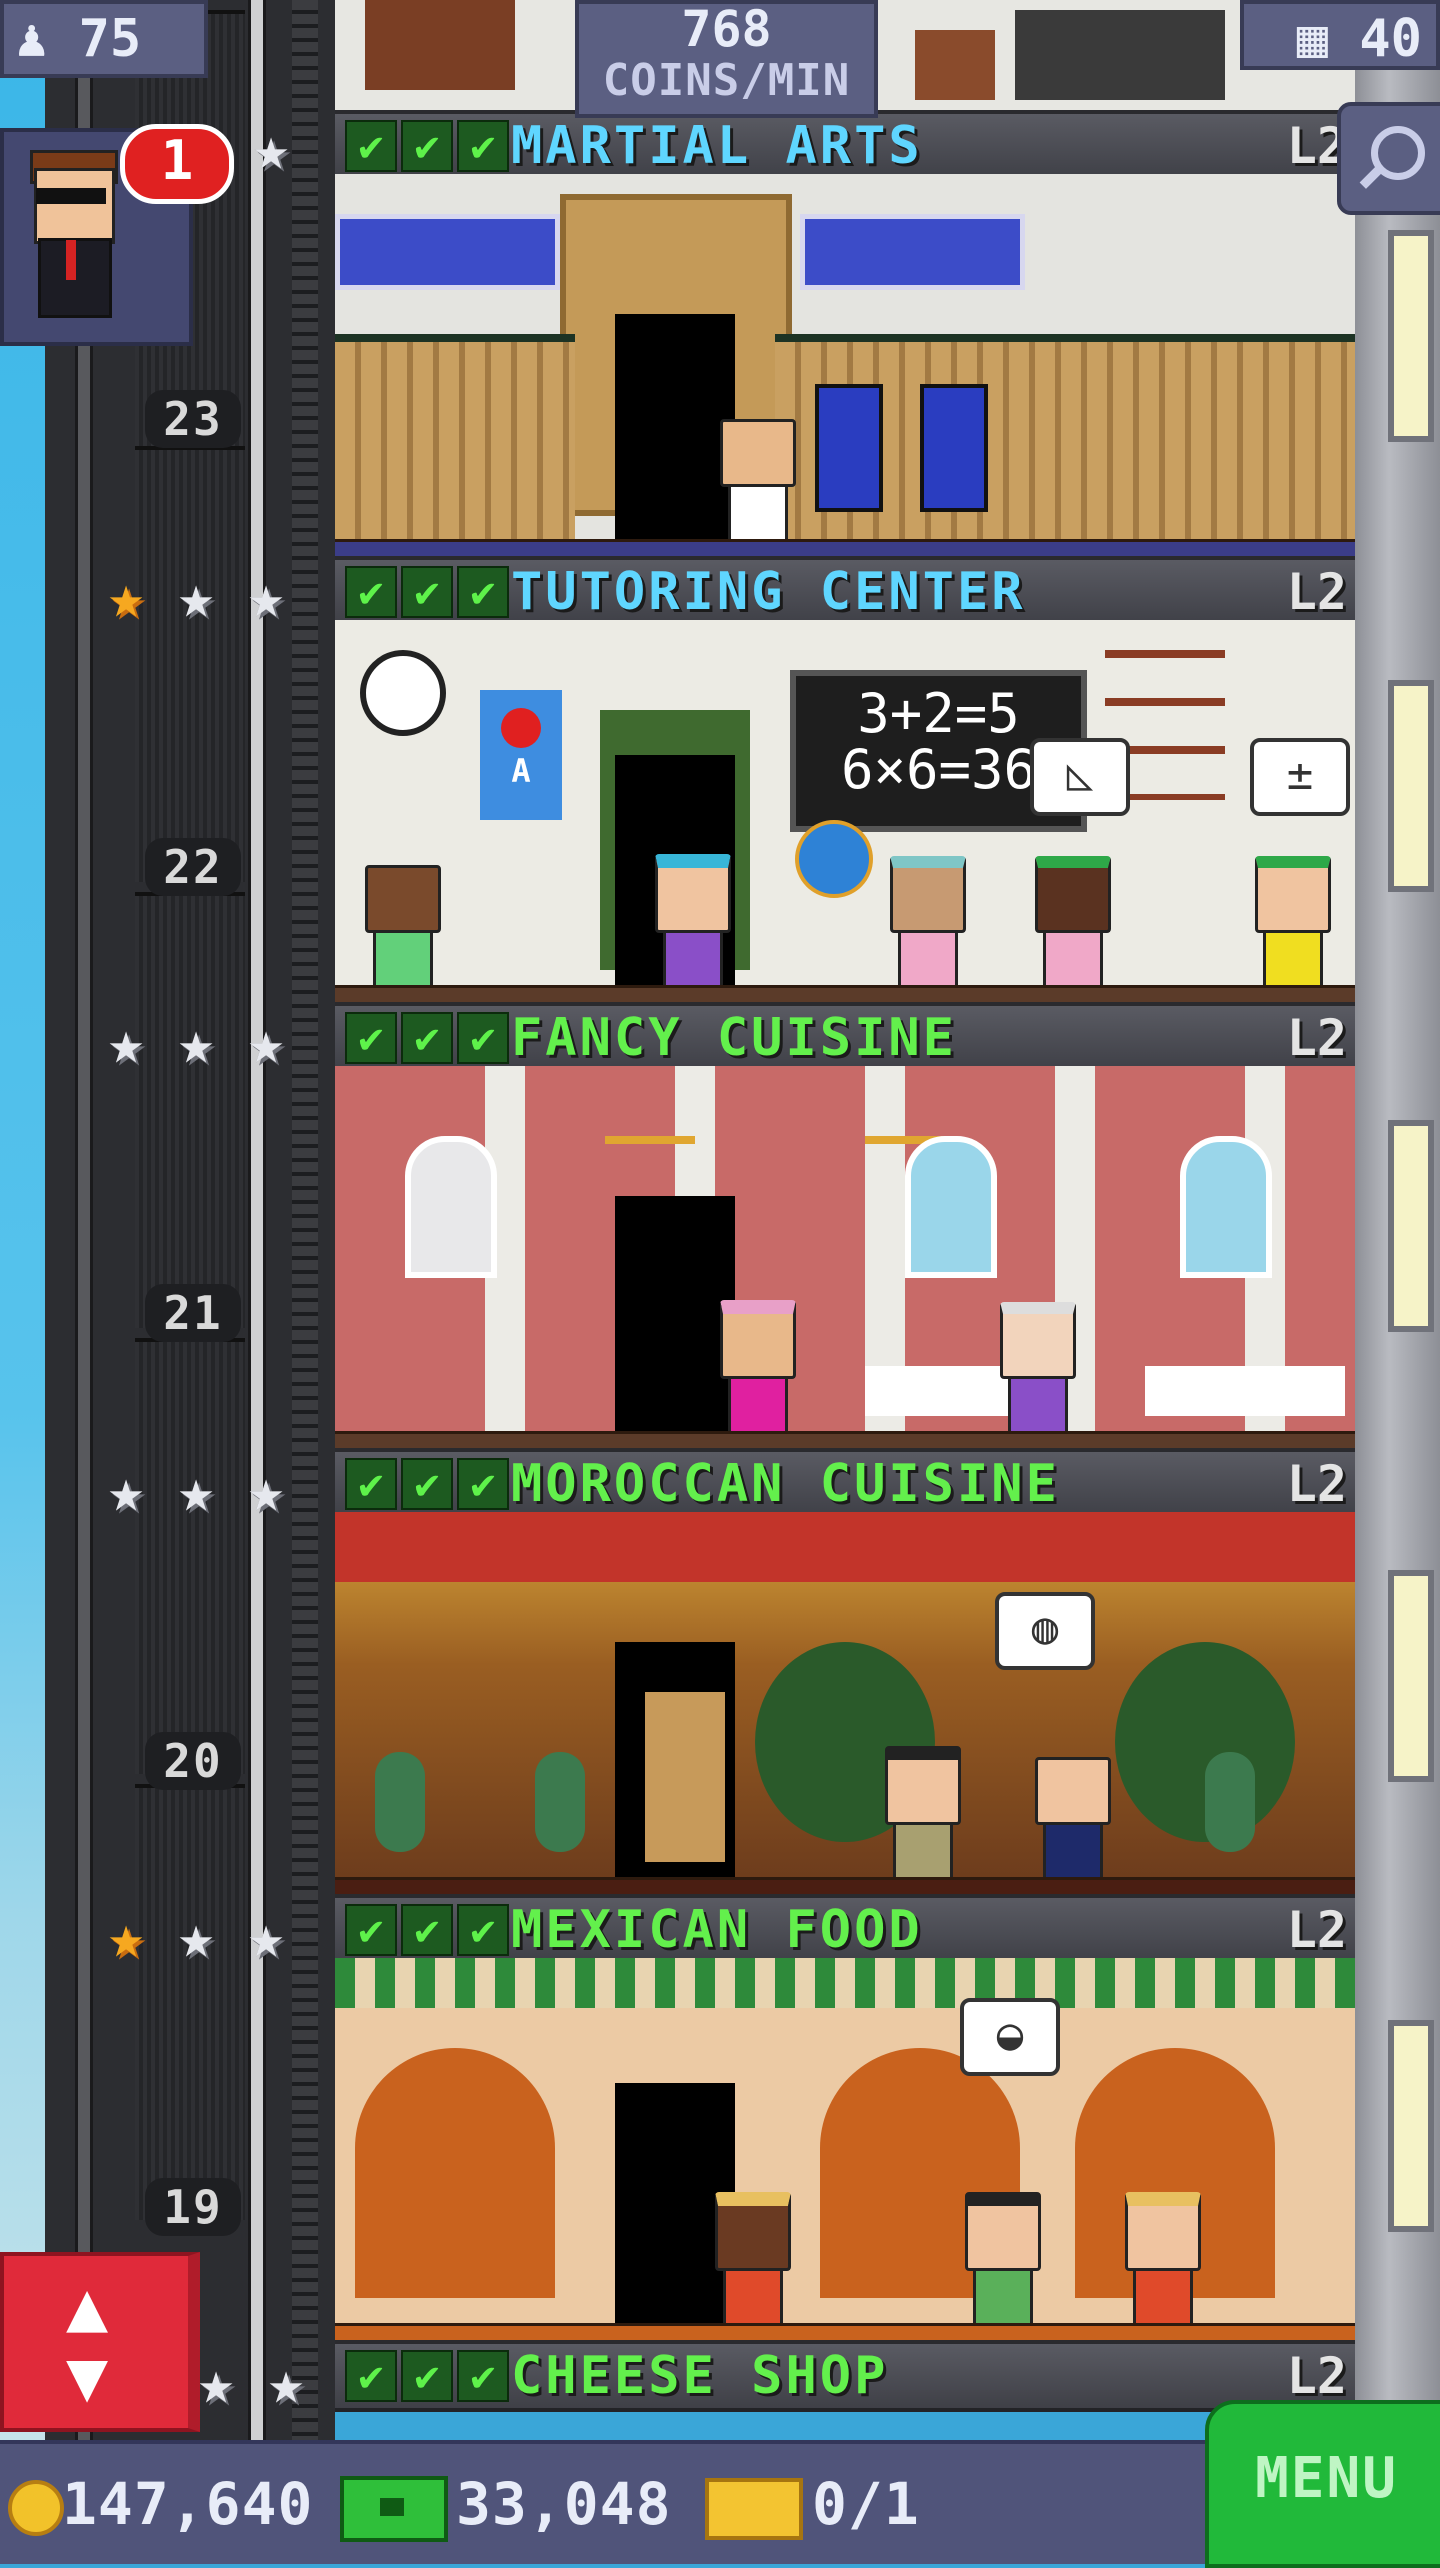 The image size is (1440, 2568). I want to click on floor-fancy-cuisine: ✔ ✔ ✔ FANCY CUISINE L2, so click(845, 1225).